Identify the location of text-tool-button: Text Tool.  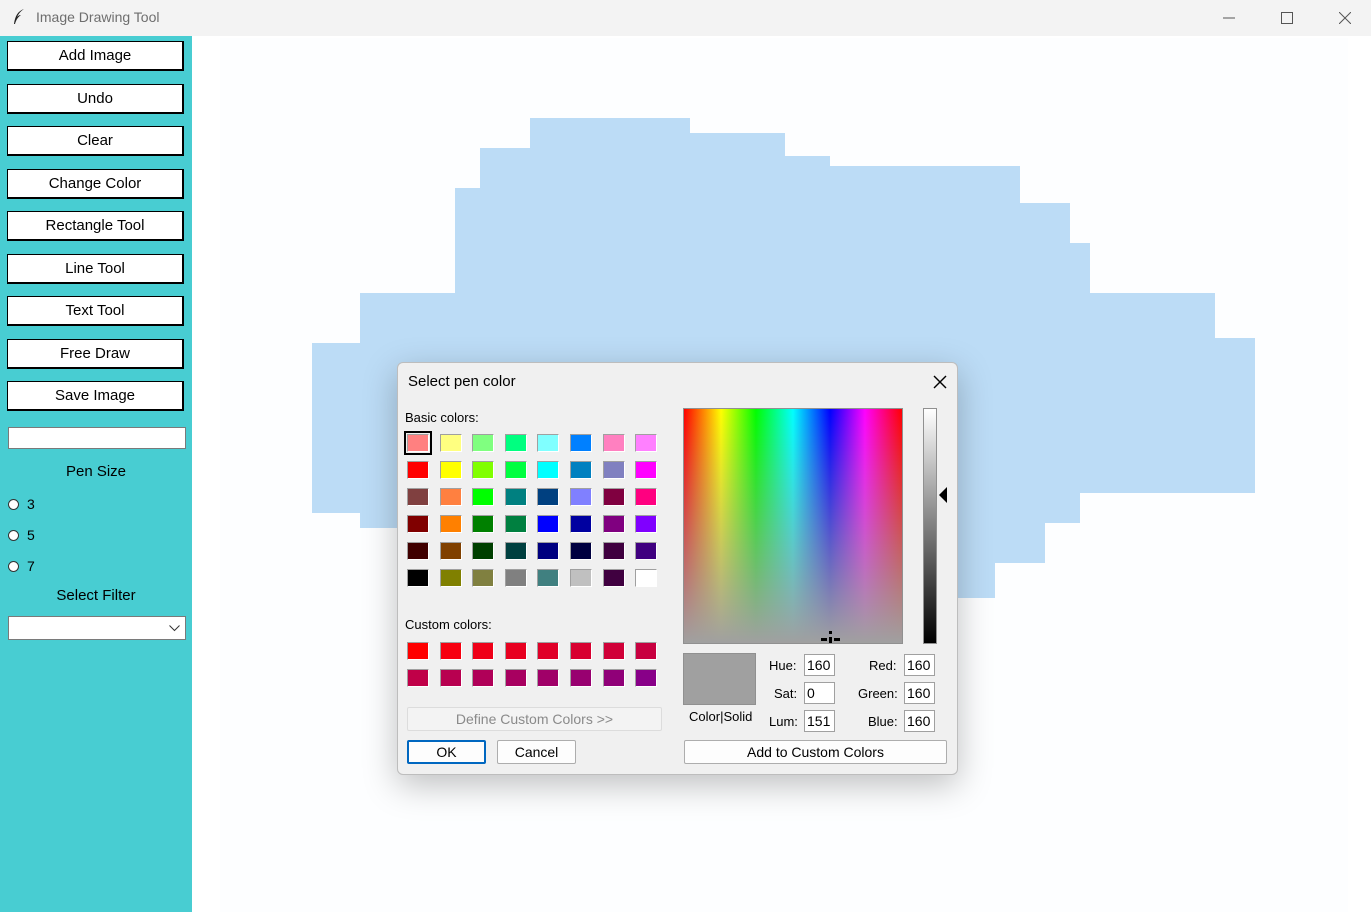
(95, 311).